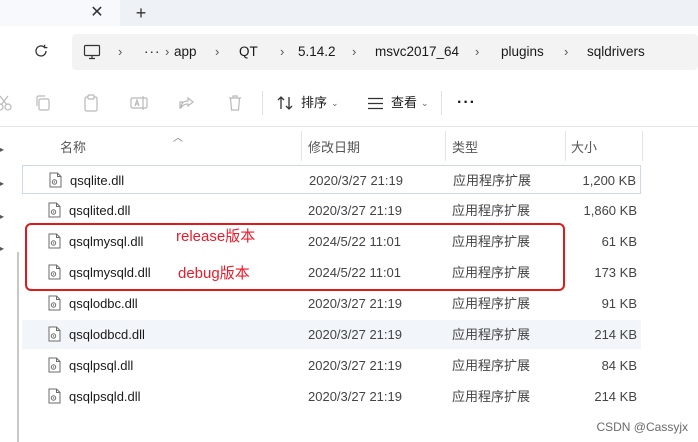 Image resolution: width=698 pixels, height=442 pixels. Describe the element at coordinates (375, 103) in the screenshot. I see `view-icon` at that location.